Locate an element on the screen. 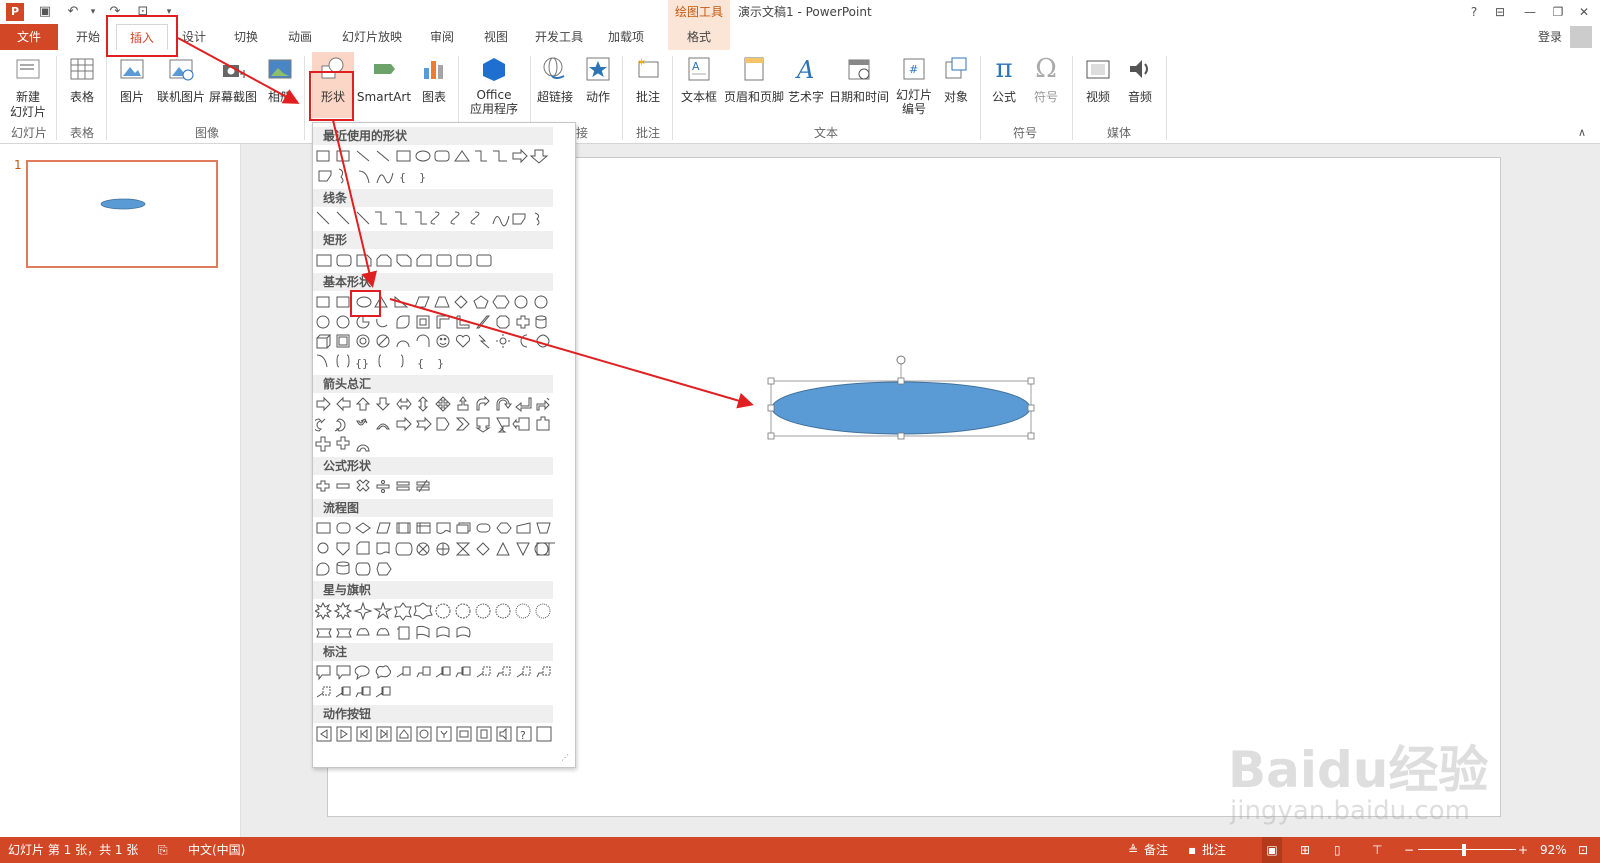 Image resolution: width=1600 pixels, height=863 pixels. online-picture-button: 联机图片 is located at coordinates (181, 79).